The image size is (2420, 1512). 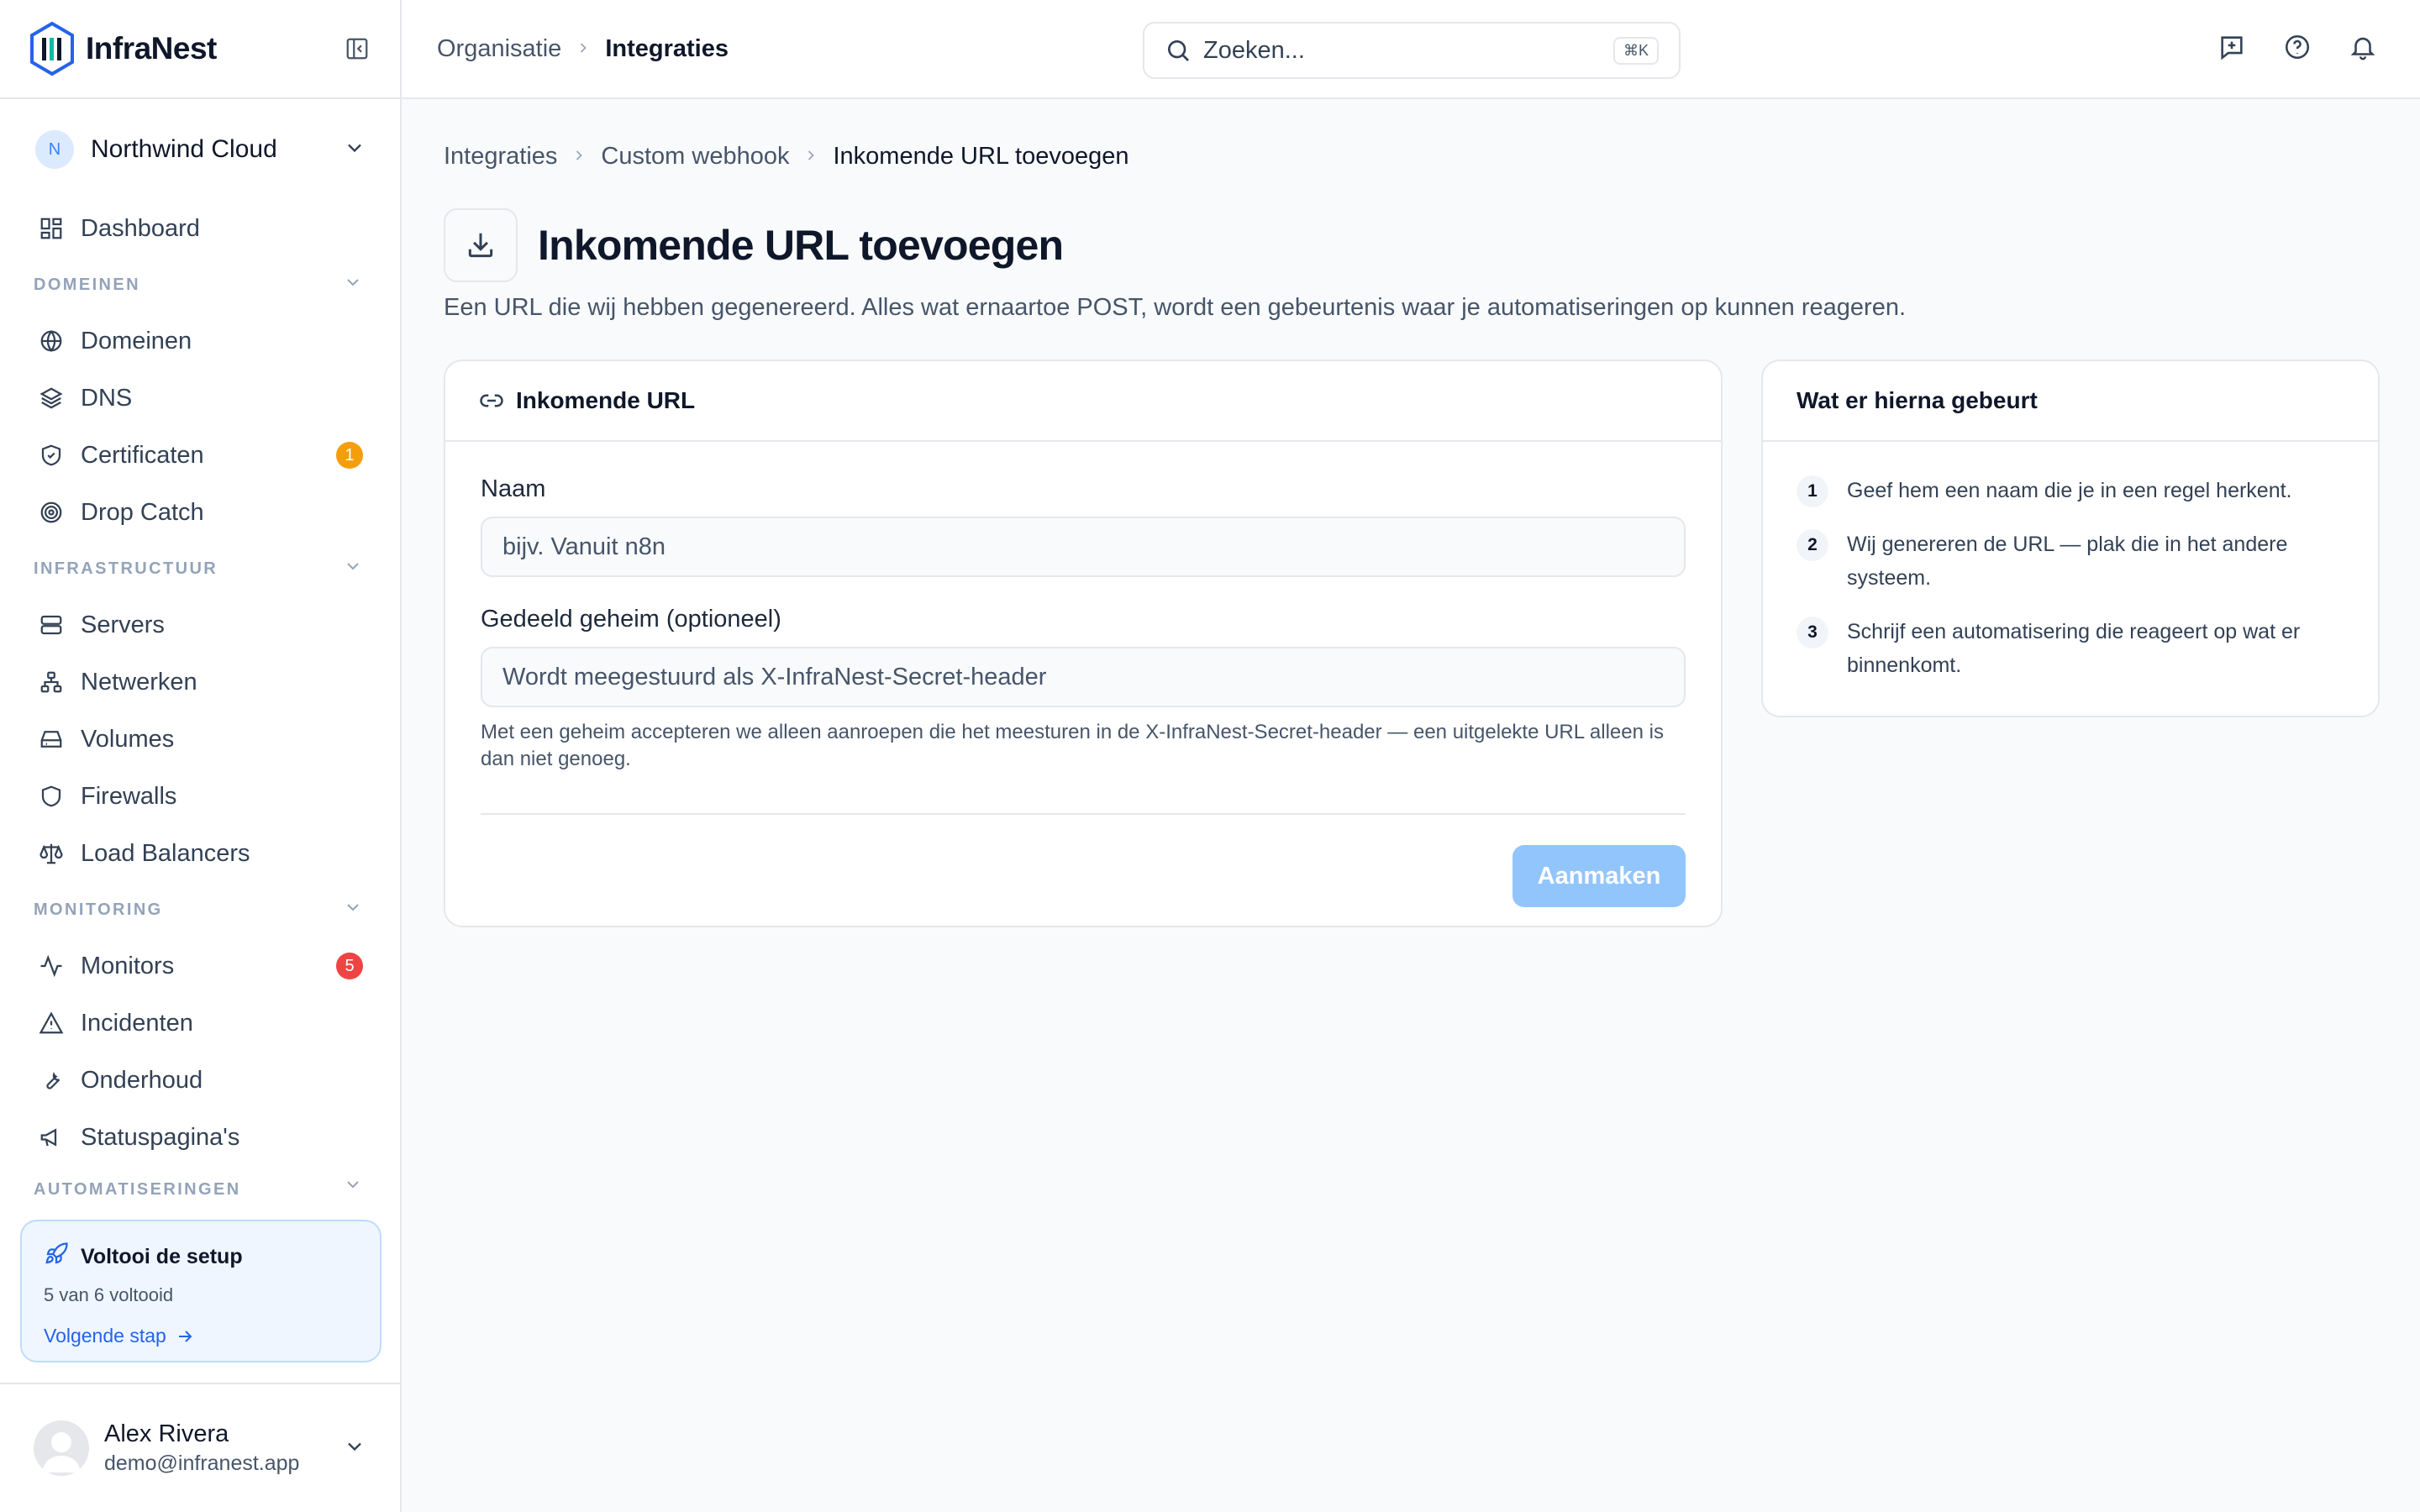 What do you see at coordinates (1083, 814) in the screenshot?
I see `divider` at bounding box center [1083, 814].